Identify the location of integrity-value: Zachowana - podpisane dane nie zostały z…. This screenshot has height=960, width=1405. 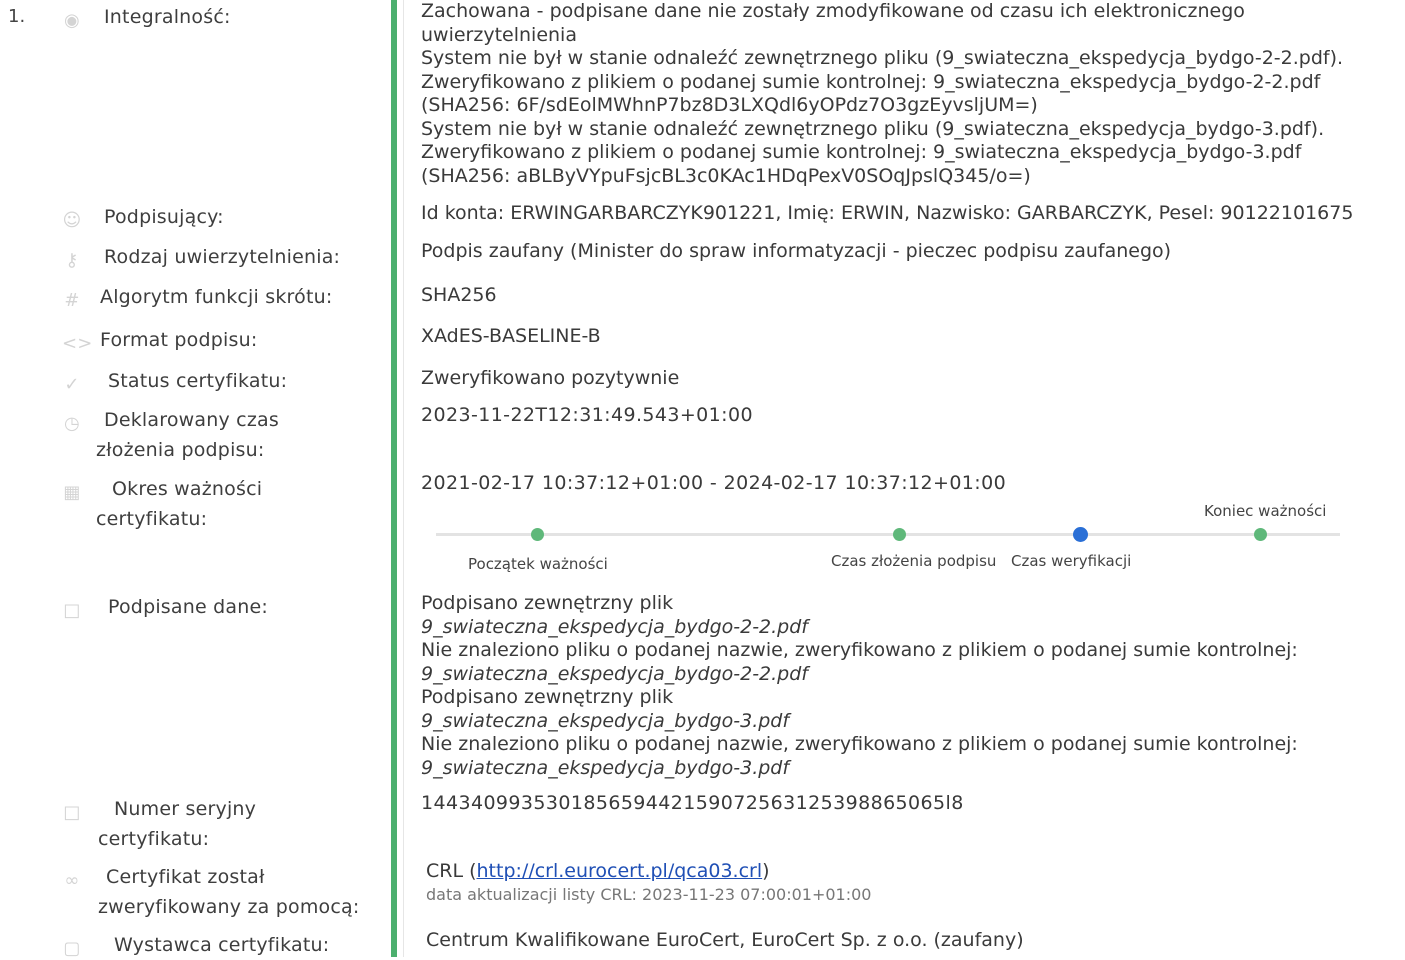
(882, 94).